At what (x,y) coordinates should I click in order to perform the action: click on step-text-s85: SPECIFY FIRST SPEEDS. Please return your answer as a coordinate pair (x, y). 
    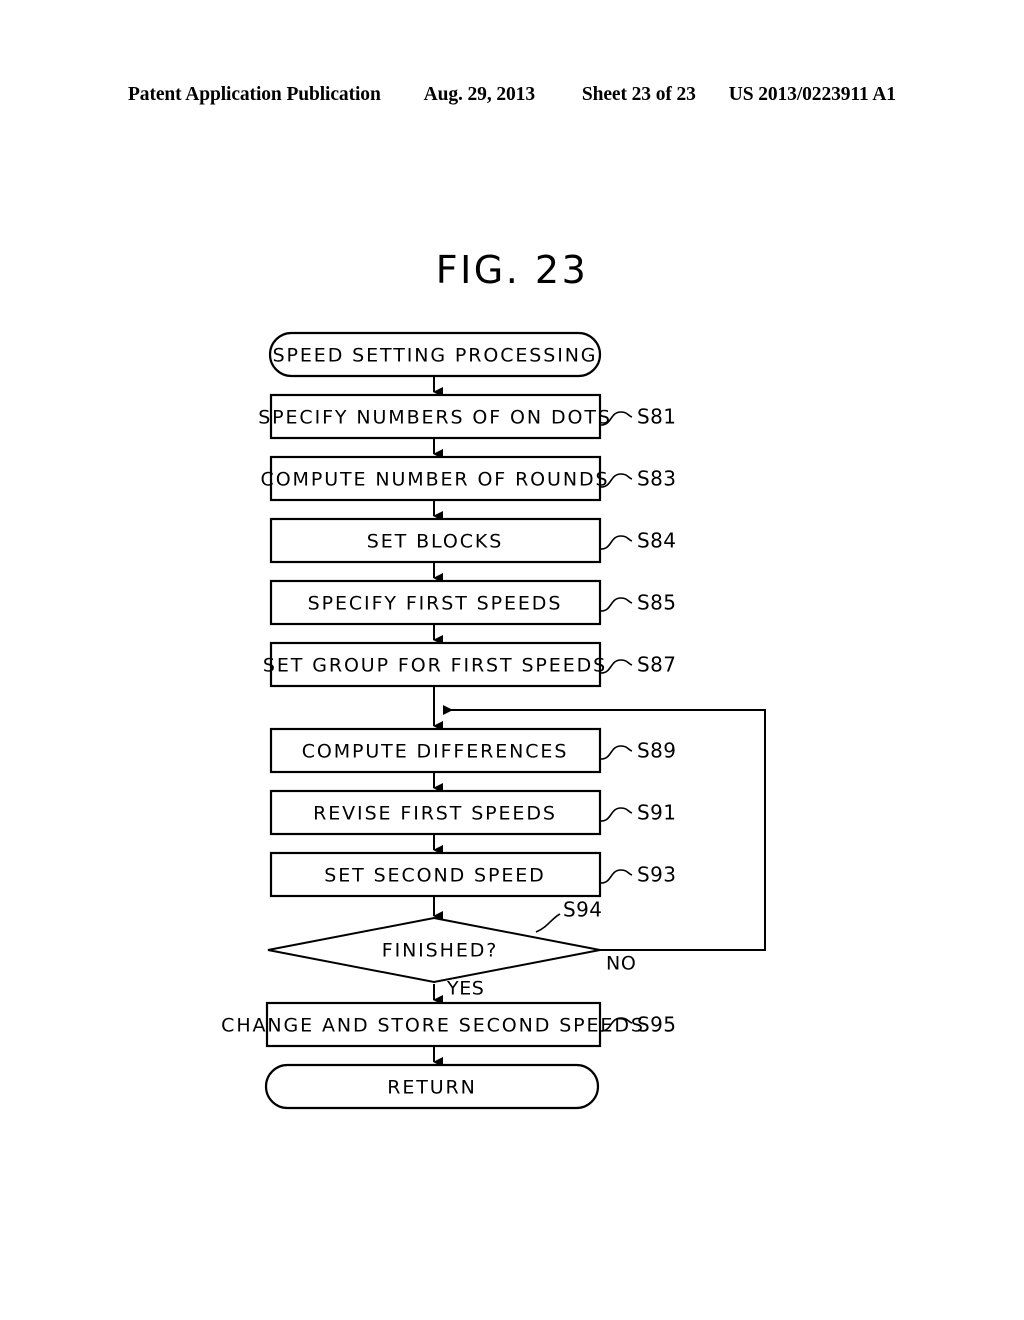
    Looking at the image, I should click on (435, 604).